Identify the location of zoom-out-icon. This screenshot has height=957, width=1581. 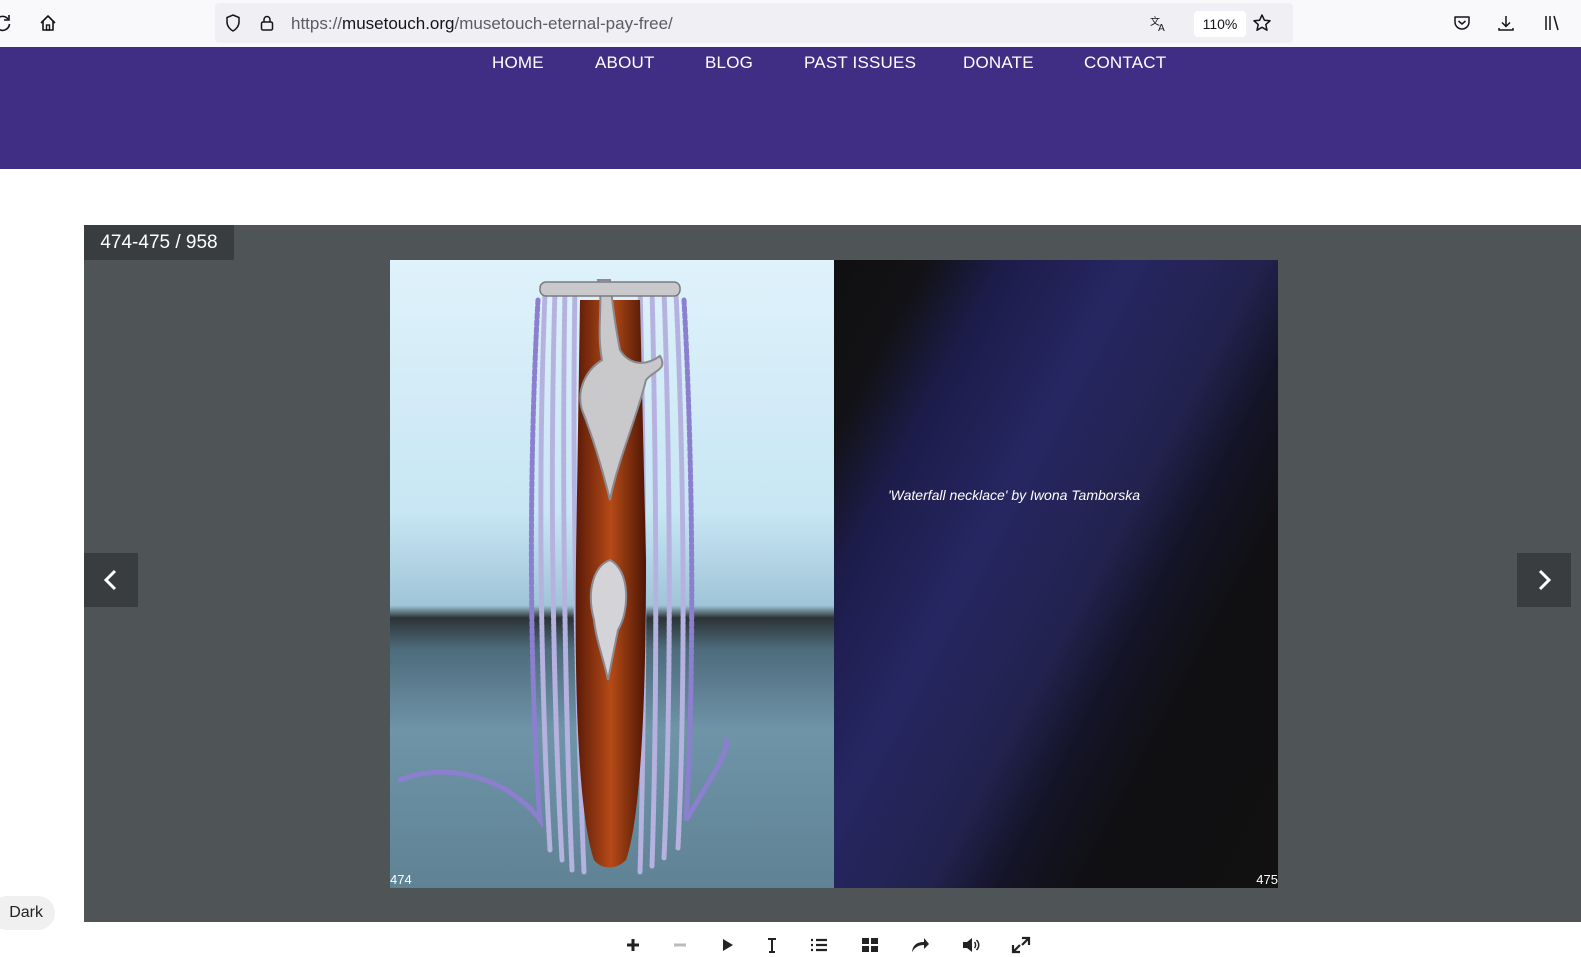
(680, 945).